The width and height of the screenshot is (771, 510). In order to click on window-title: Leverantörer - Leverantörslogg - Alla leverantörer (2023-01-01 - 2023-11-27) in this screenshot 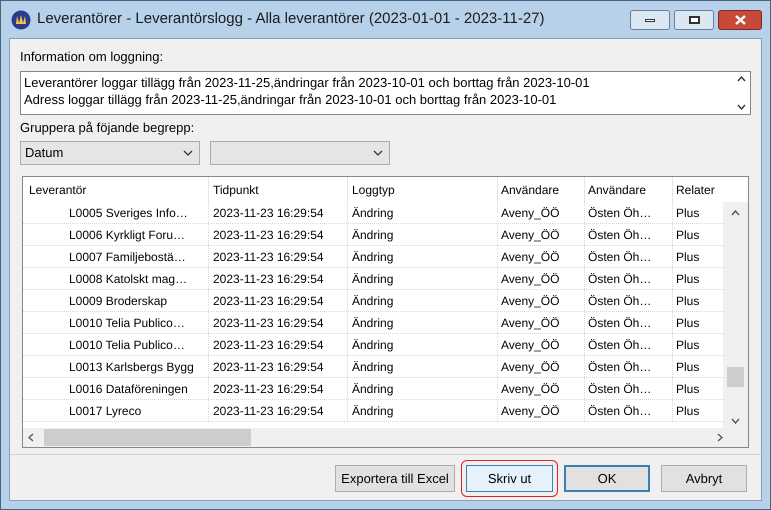, I will do `click(291, 19)`.